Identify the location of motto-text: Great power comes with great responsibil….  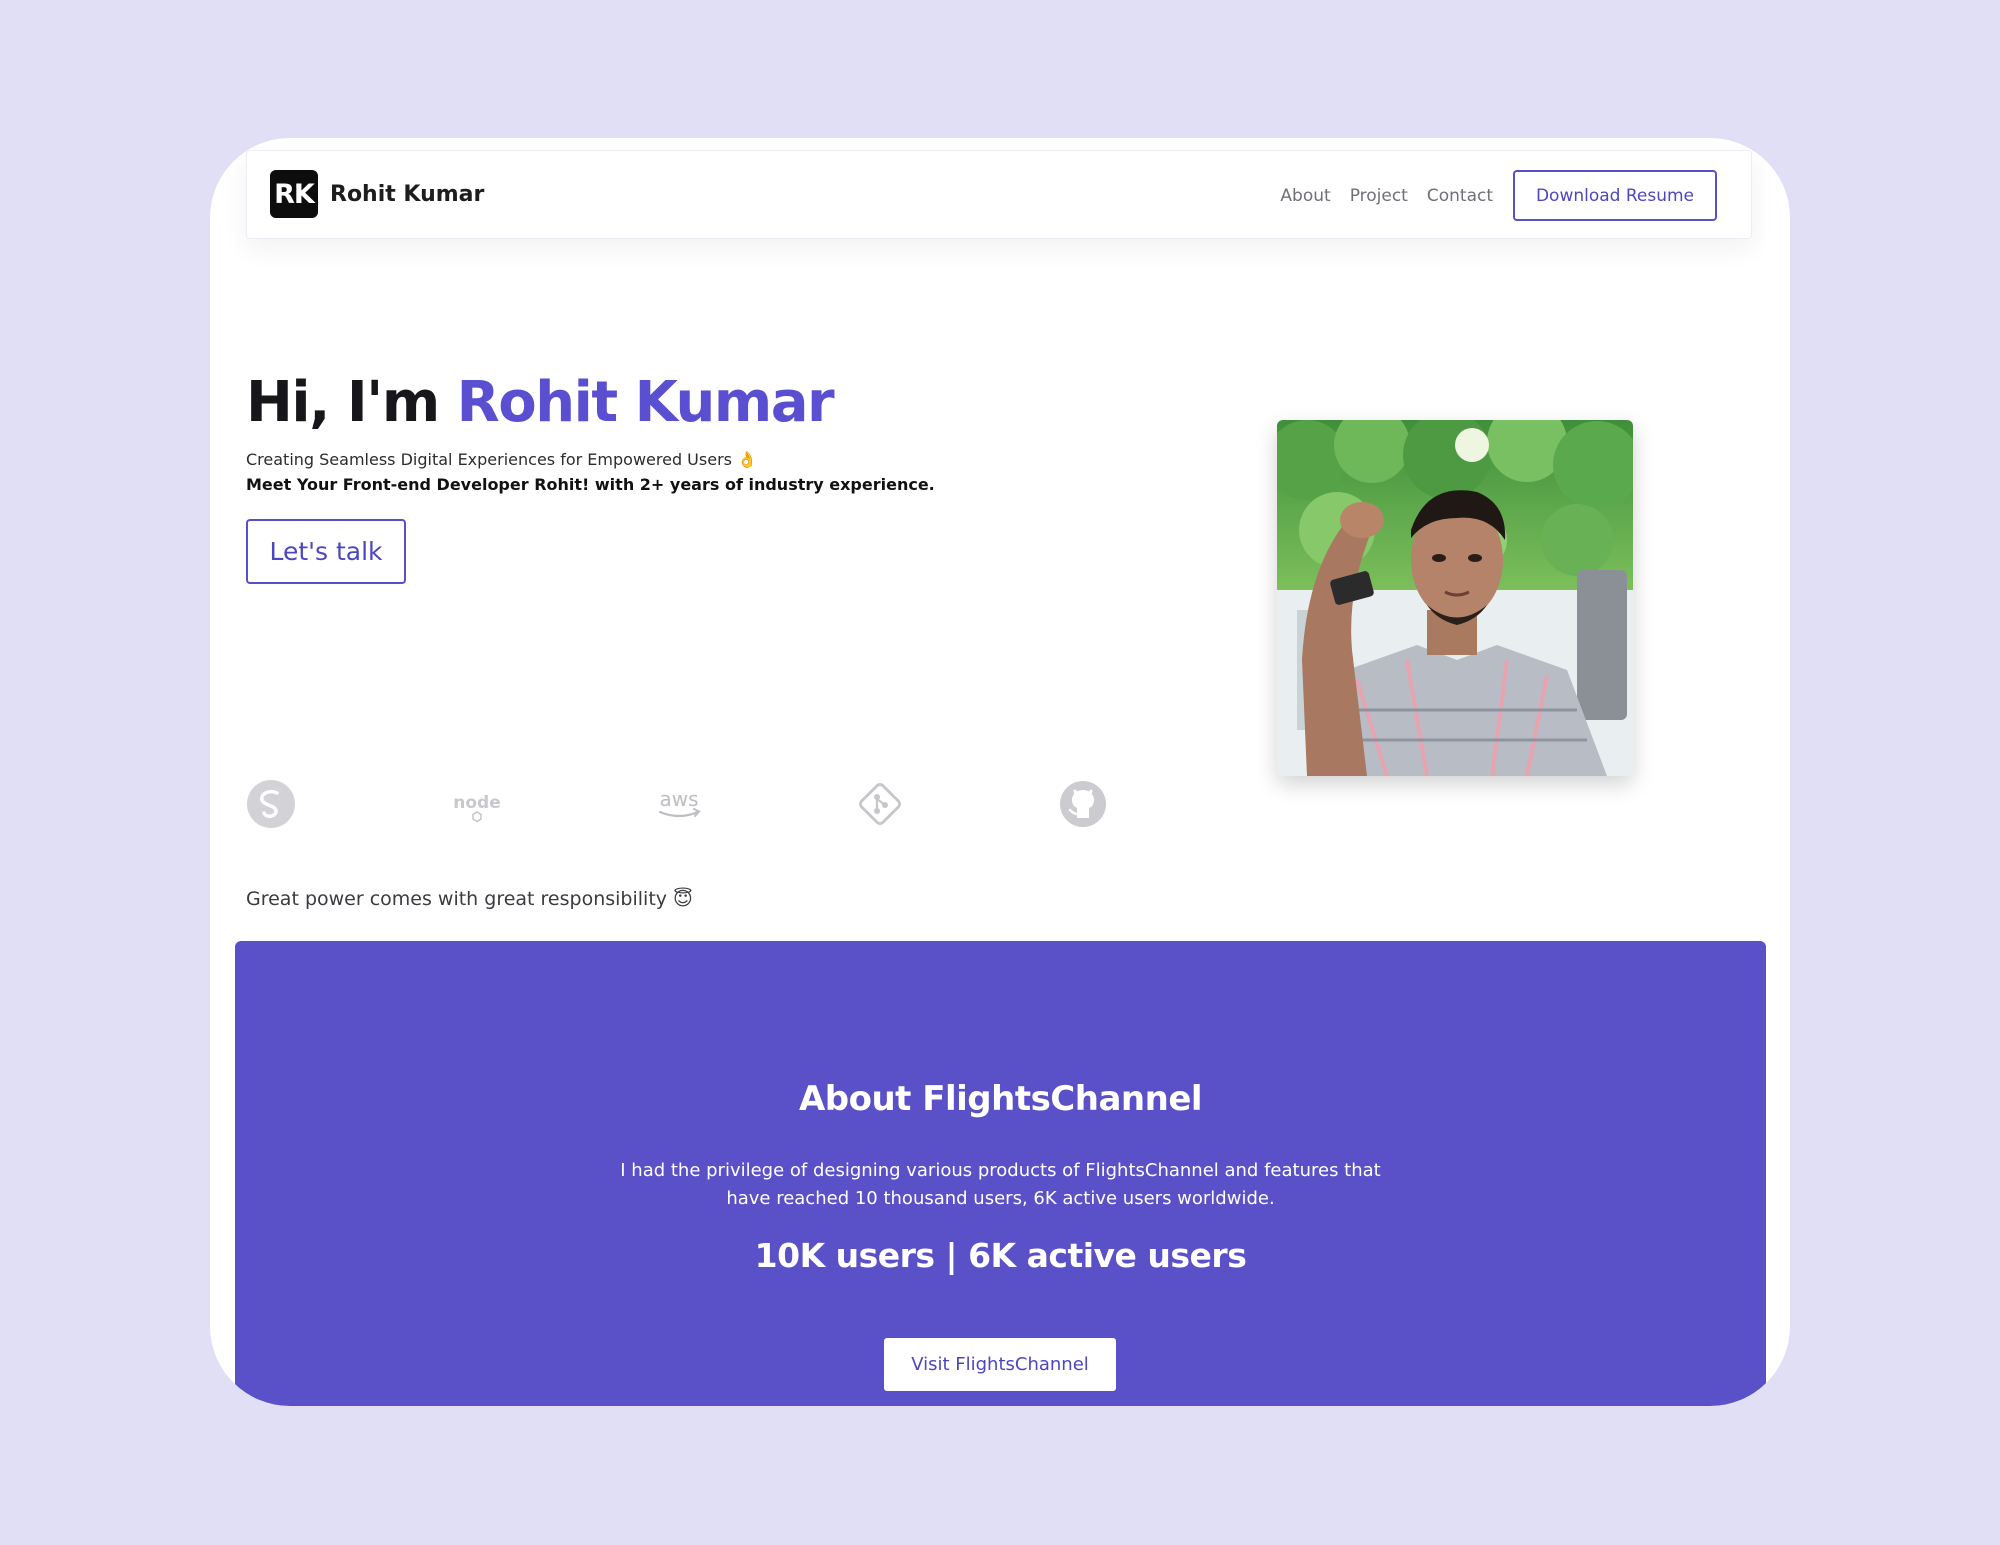
(469, 899).